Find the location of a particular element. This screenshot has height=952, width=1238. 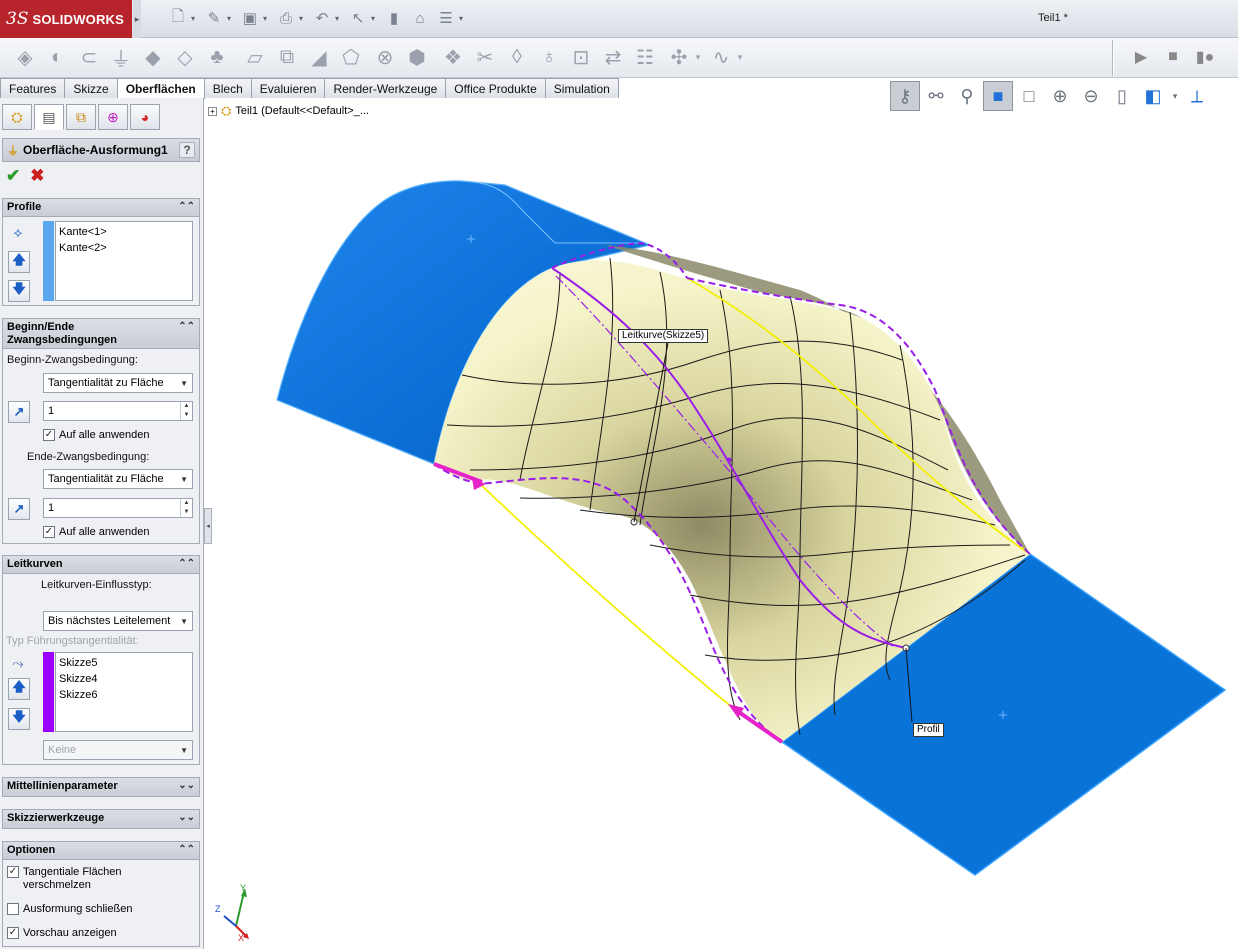

select-dropdown-icon: ▾ is located at coordinates (373, 18).